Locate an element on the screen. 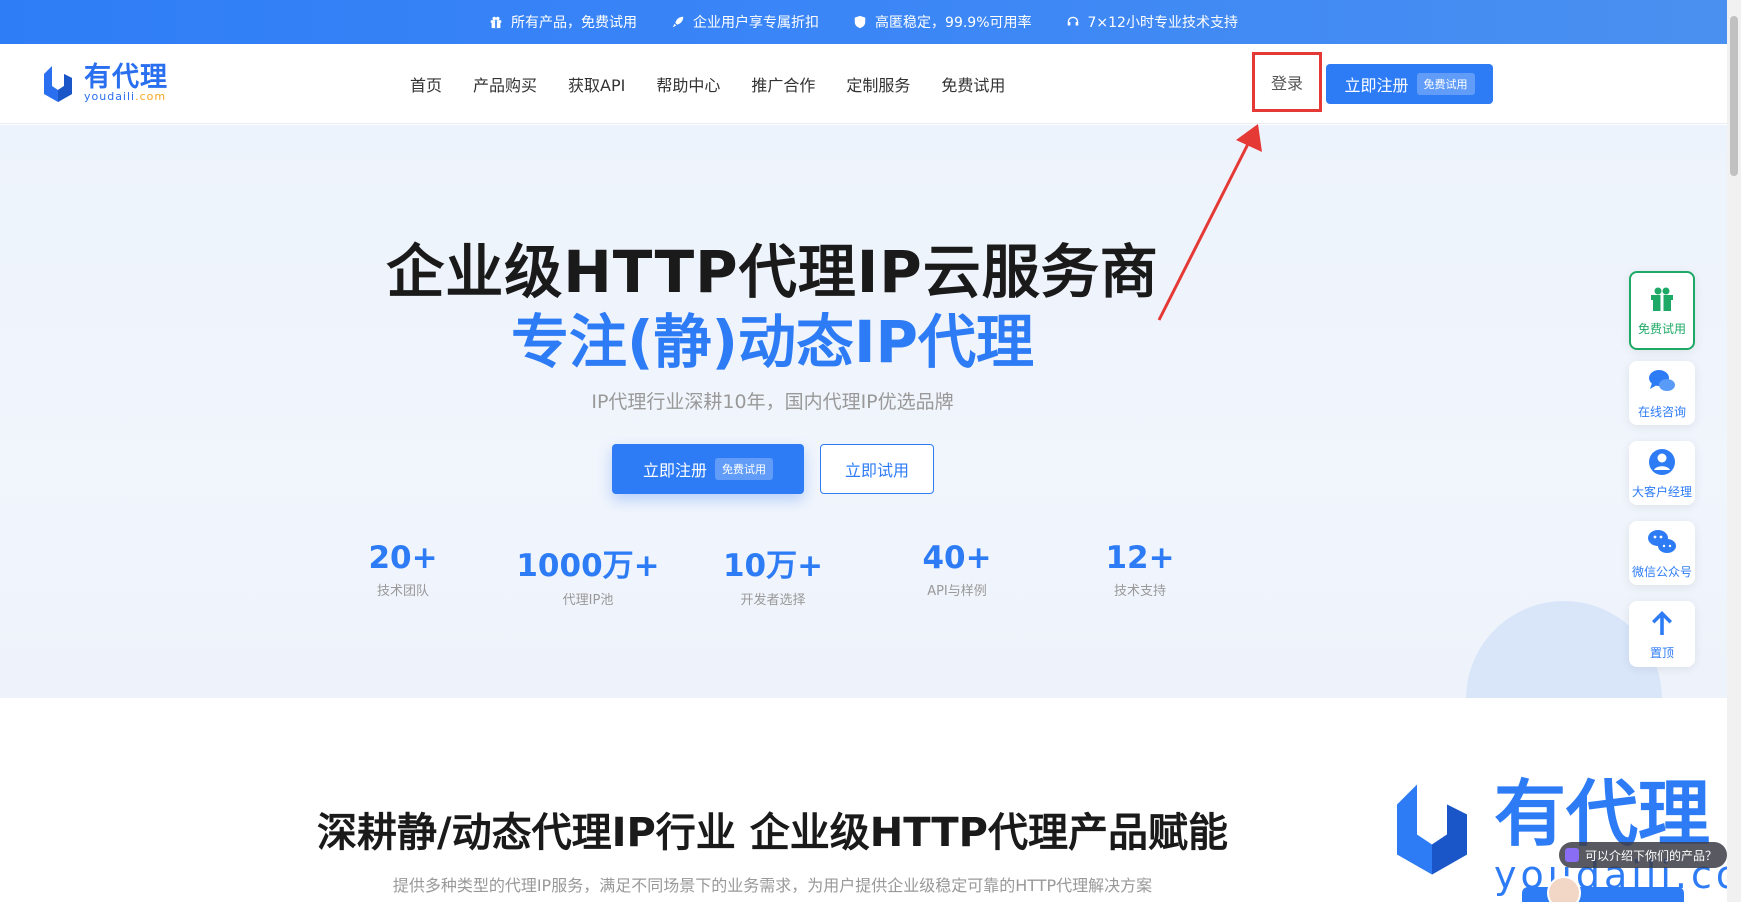 This screenshot has width=1741, height=902. scrollbar-thumb is located at coordinates (1734, 96).